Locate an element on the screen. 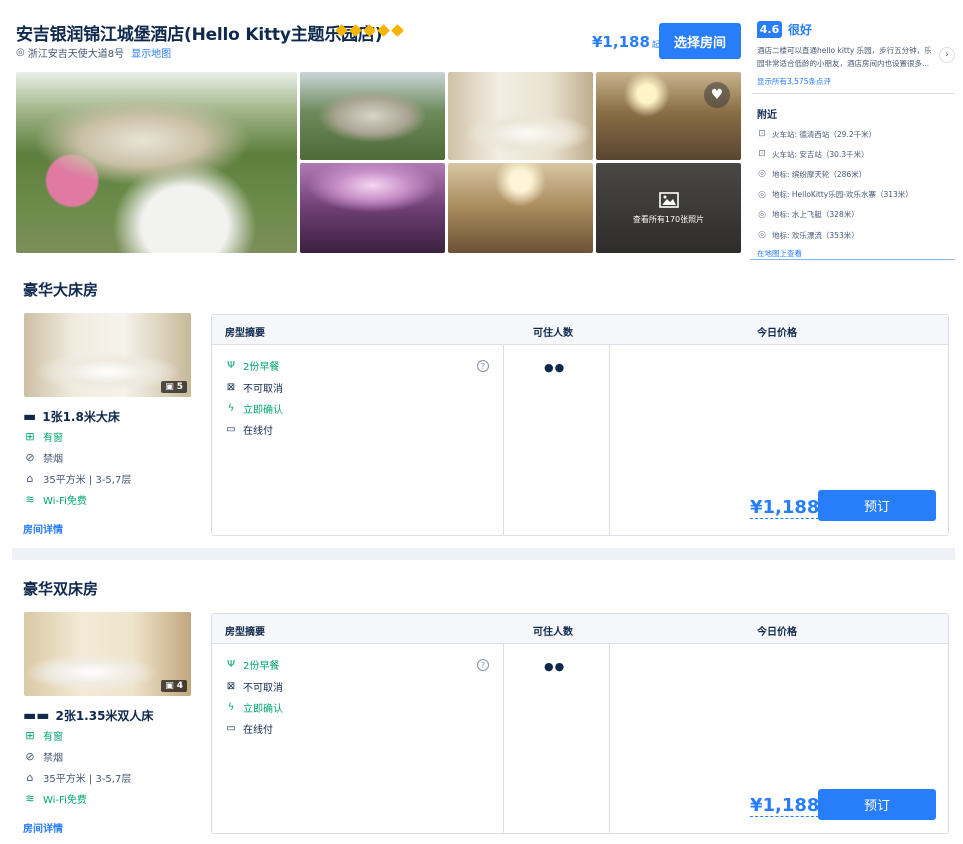 This screenshot has width=963, height=844. image-icon: ▣ is located at coordinates (169, 686).